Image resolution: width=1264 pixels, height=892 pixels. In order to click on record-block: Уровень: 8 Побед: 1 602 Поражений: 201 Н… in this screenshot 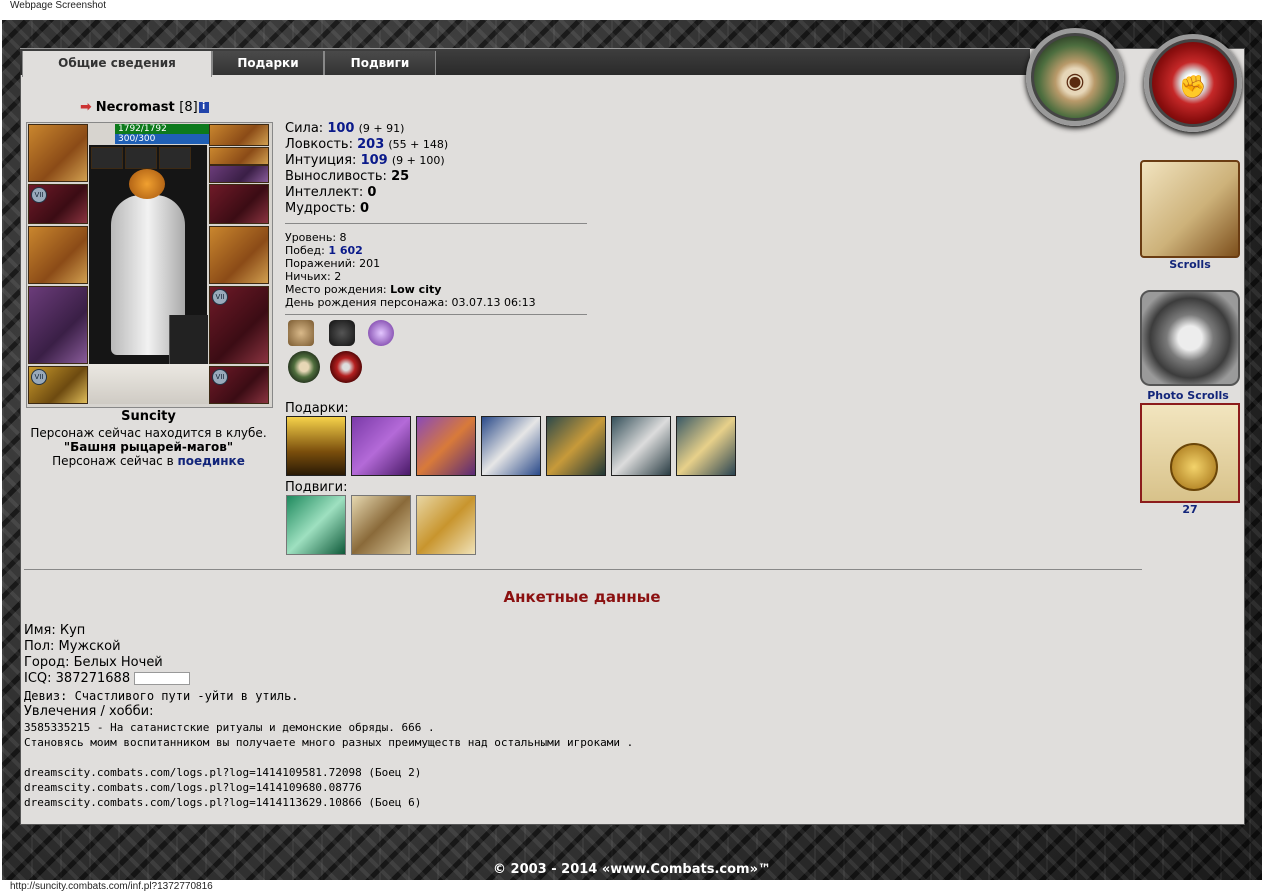, I will do `click(410, 270)`.